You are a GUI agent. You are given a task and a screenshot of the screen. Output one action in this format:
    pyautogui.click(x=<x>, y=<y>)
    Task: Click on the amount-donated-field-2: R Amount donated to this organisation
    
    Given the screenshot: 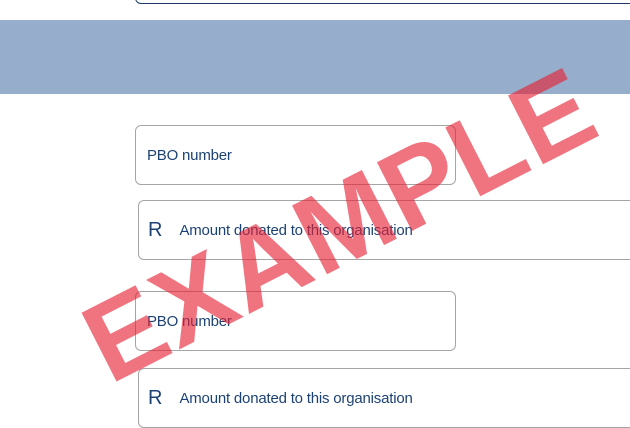 What is the action you would take?
    pyautogui.click(x=384, y=398)
    